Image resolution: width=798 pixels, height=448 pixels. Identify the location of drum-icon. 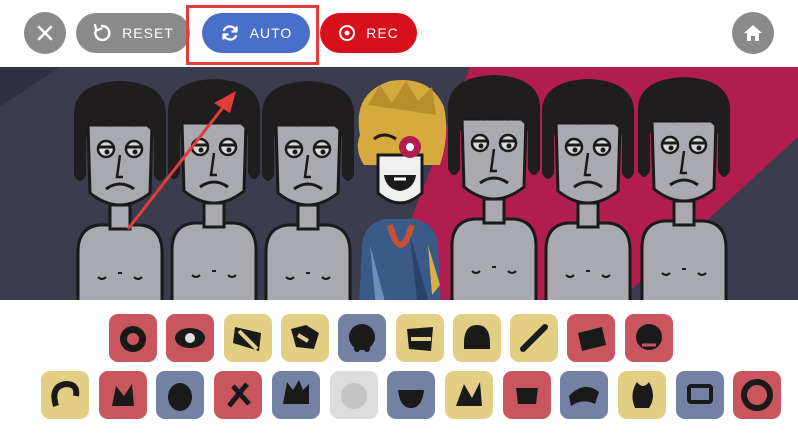
(133, 339).